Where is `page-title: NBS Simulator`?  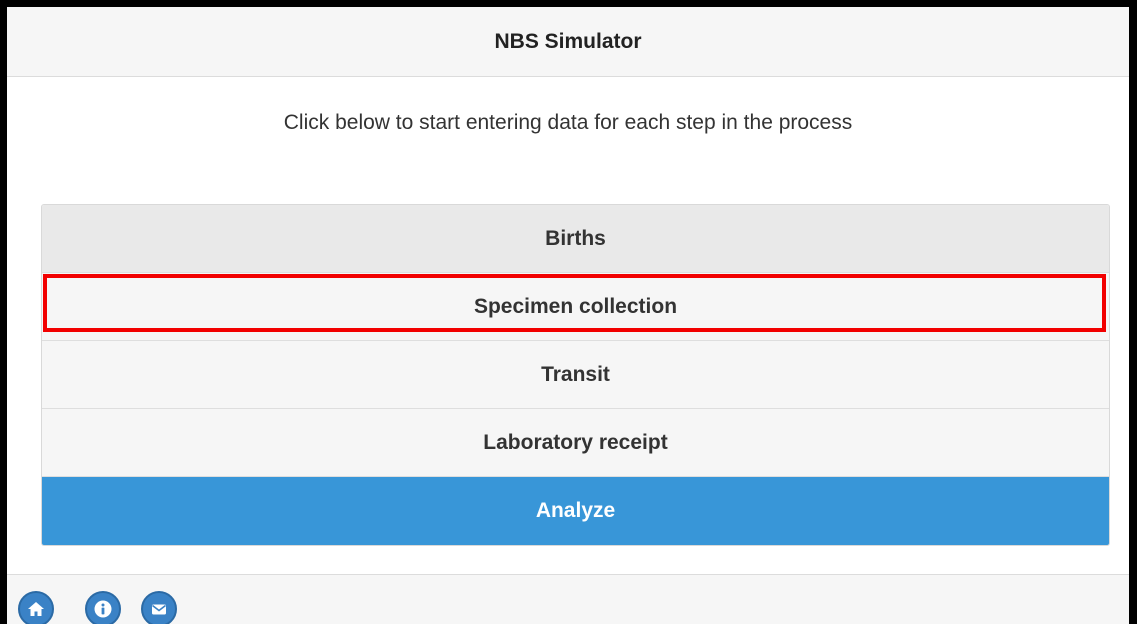 page-title: NBS Simulator is located at coordinates (568, 41).